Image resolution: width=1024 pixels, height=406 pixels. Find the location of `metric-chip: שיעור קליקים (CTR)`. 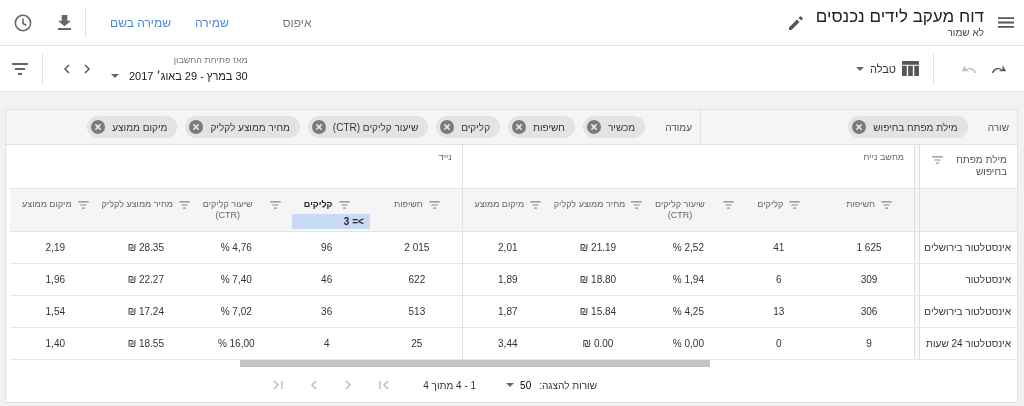

metric-chip: שיעור קליקים (CTR) is located at coordinates (368, 127).